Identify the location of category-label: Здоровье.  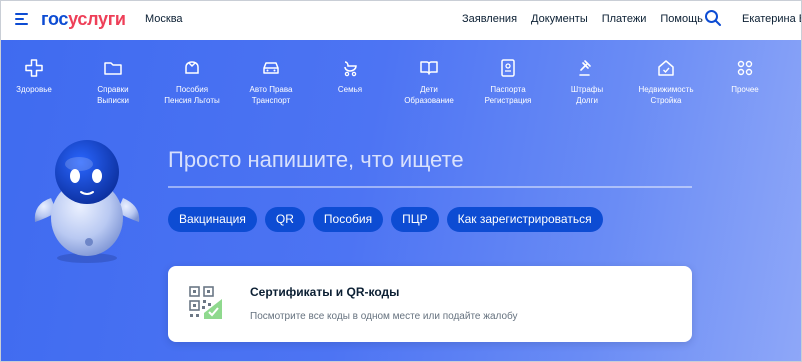
(34, 89).